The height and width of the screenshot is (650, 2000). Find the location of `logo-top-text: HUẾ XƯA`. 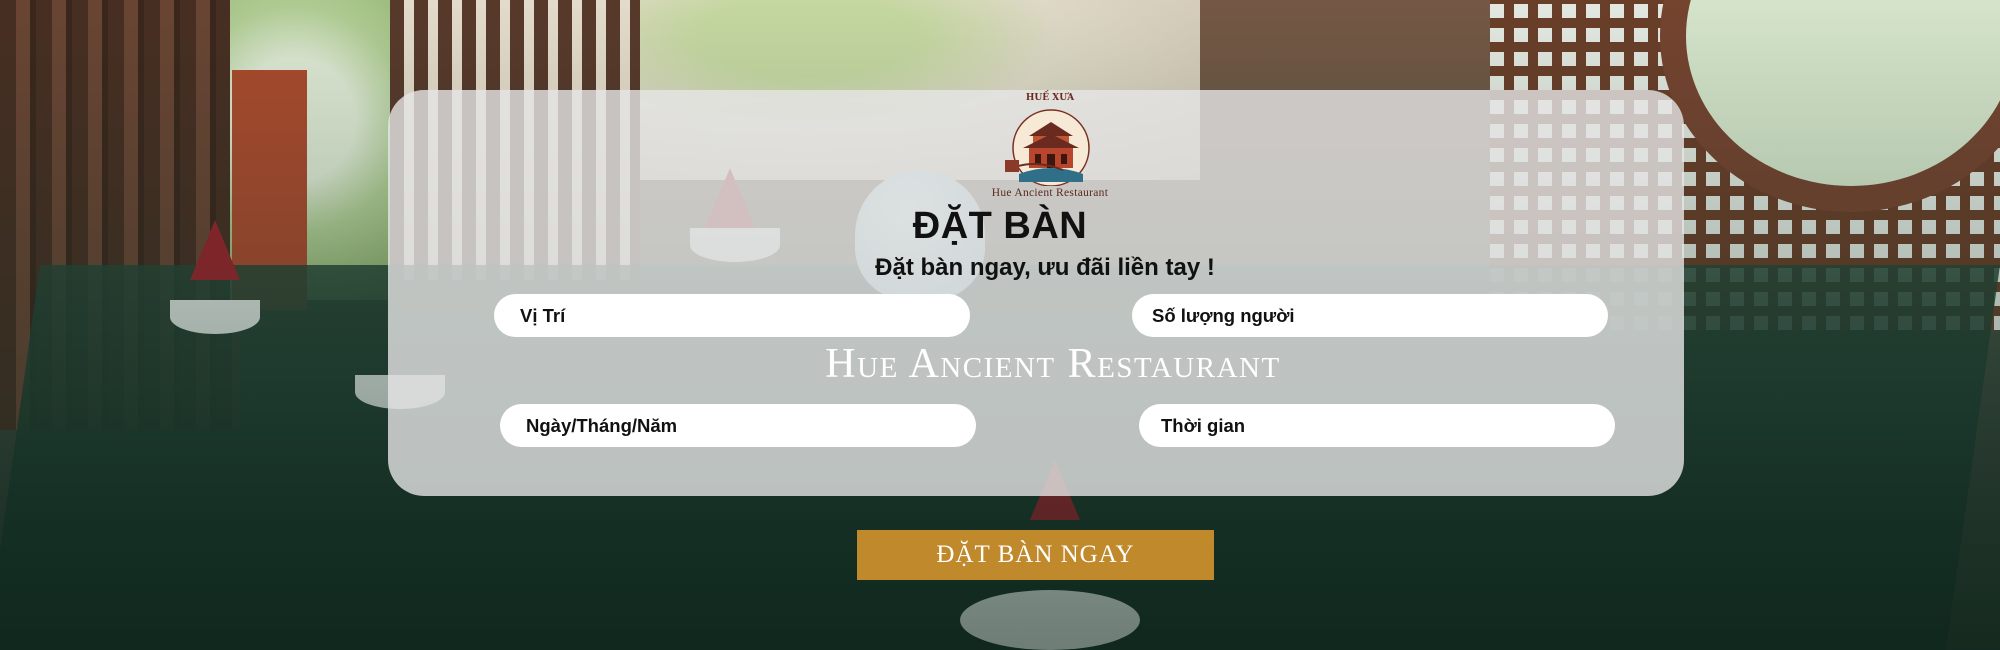

logo-top-text: HUẾ XƯA is located at coordinates (1050, 98).